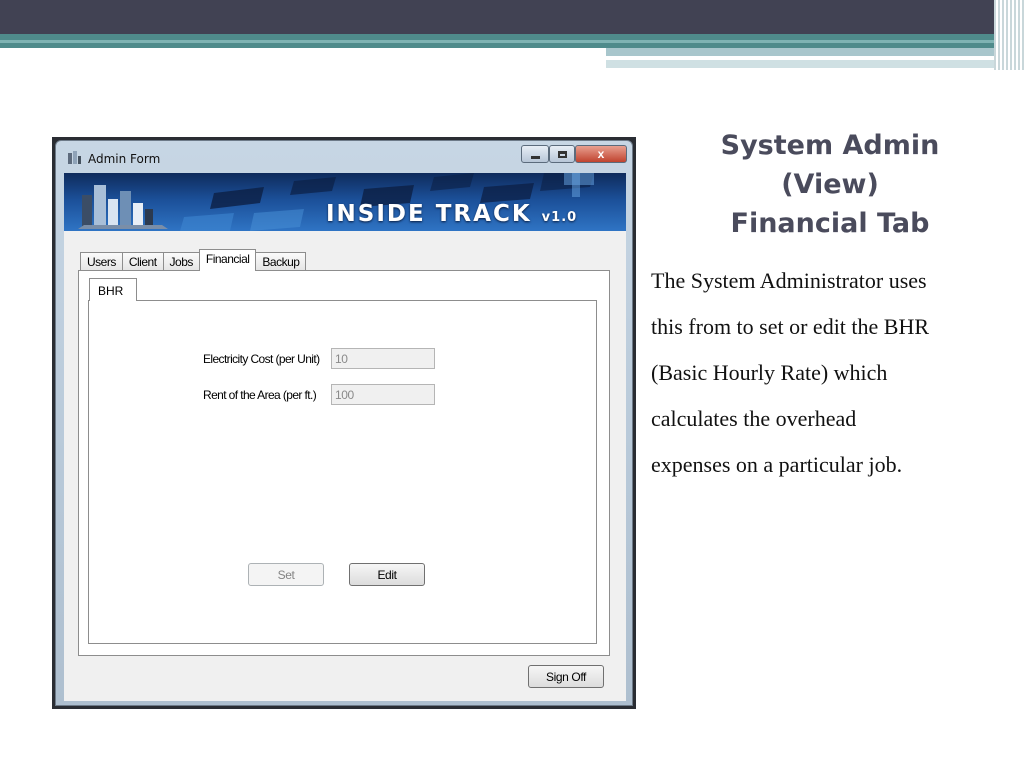  I want to click on edit-button: Edit, so click(387, 574).